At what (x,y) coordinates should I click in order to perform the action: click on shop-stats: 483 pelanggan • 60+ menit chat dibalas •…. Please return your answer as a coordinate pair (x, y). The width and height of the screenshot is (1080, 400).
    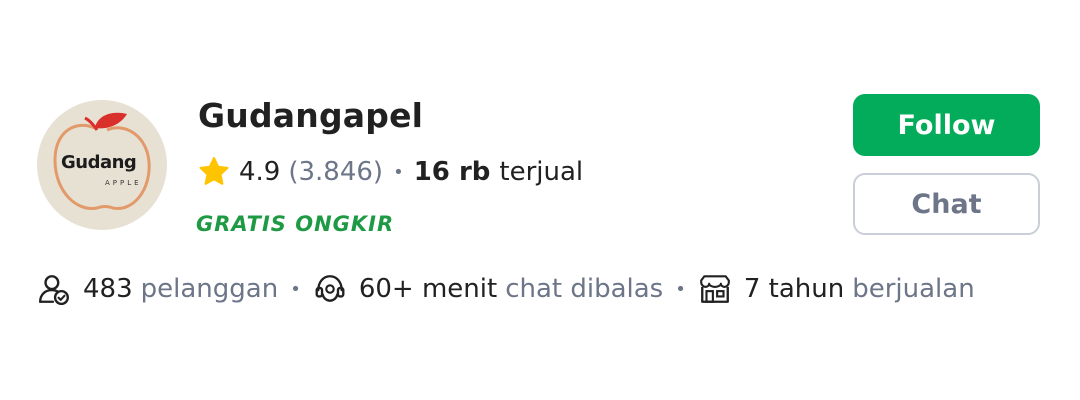
    Looking at the image, I should click on (506, 289).